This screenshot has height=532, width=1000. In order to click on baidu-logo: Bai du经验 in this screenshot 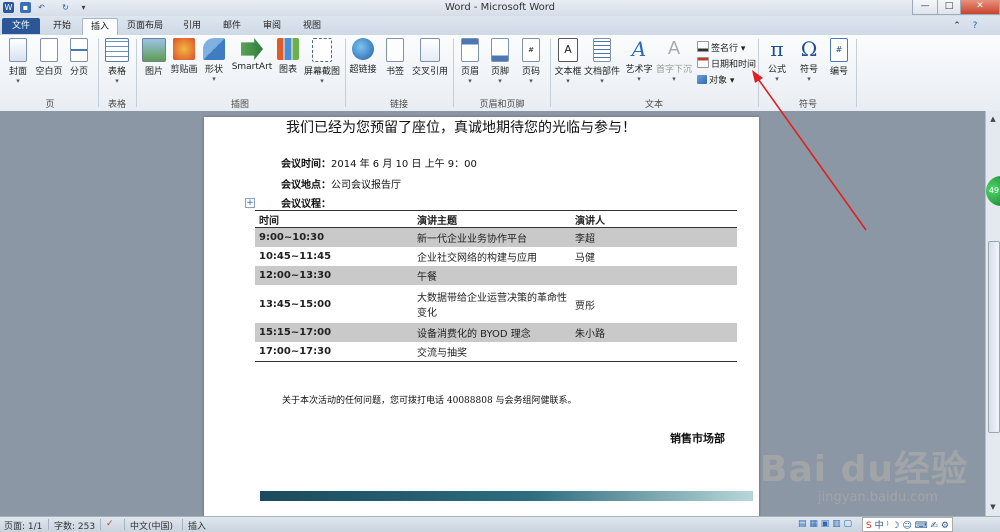, I will do `click(864, 469)`.